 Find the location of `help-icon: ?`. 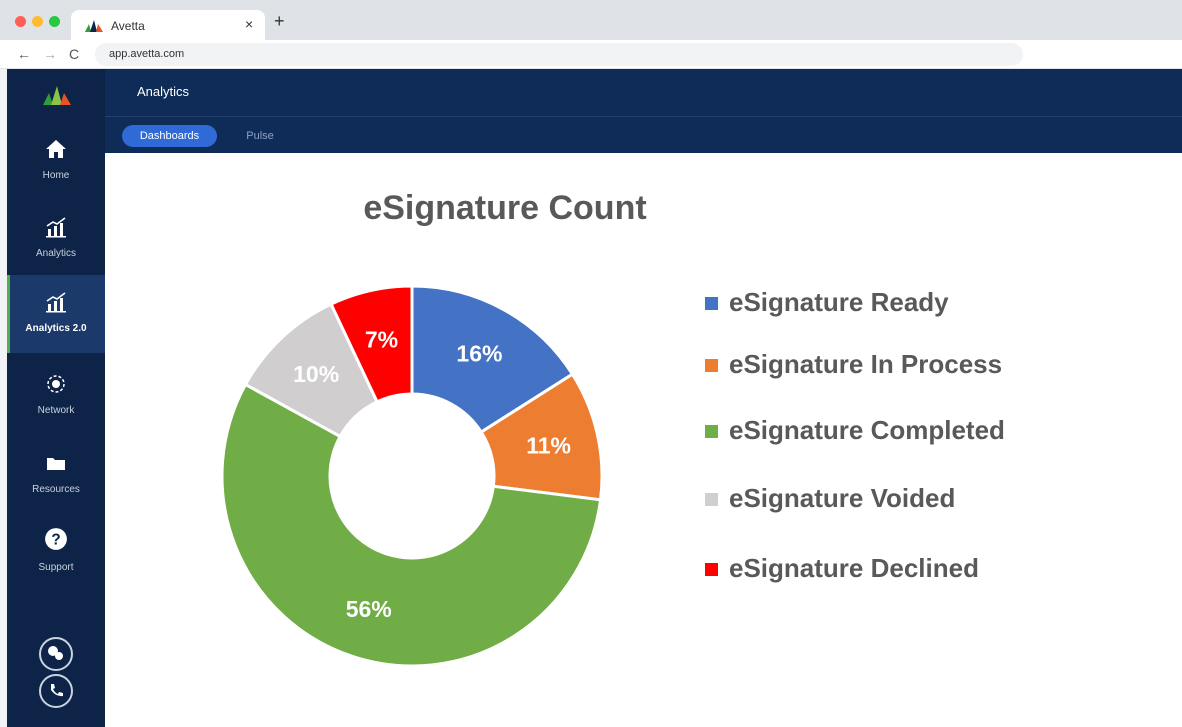

help-icon: ? is located at coordinates (56, 539).